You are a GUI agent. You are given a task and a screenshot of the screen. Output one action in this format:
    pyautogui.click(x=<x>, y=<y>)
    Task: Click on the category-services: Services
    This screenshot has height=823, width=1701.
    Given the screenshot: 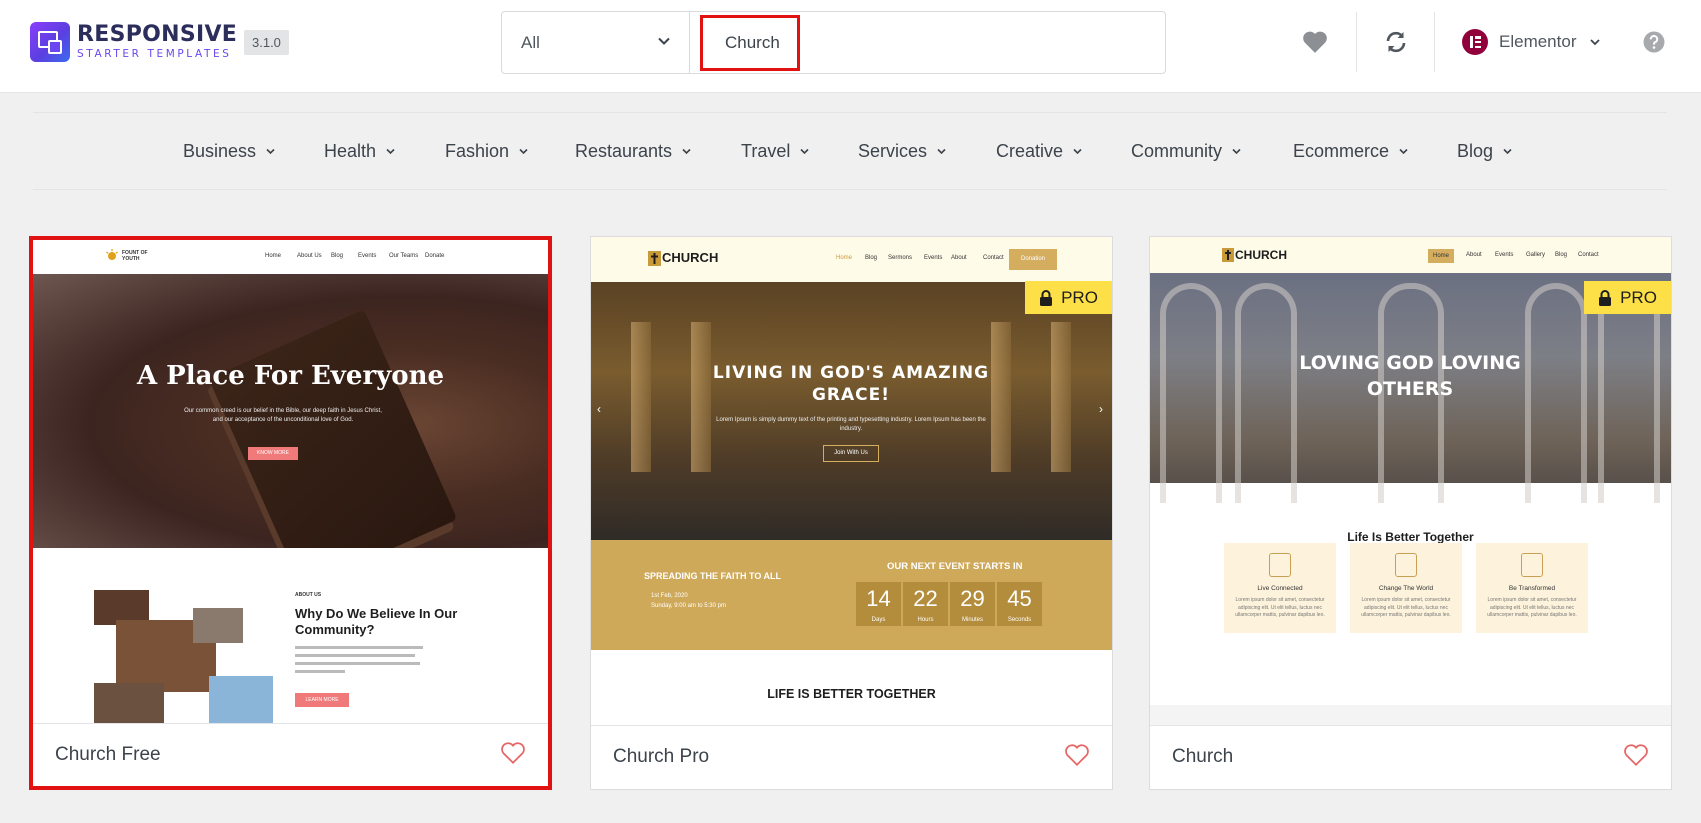 What is the action you would take?
    pyautogui.click(x=902, y=151)
    